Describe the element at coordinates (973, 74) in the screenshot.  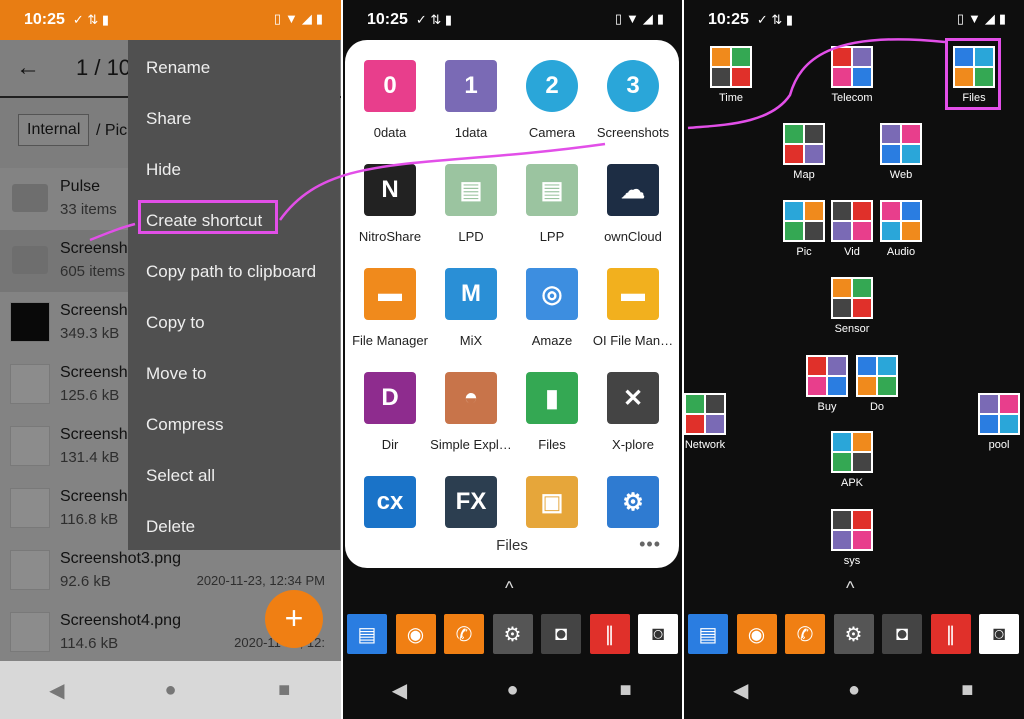
I see `highlight-box` at that location.